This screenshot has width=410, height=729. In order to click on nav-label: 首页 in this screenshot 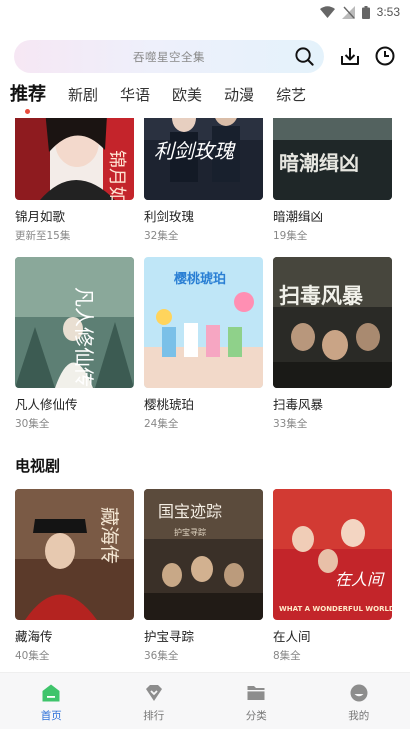, I will do `click(51, 716)`.